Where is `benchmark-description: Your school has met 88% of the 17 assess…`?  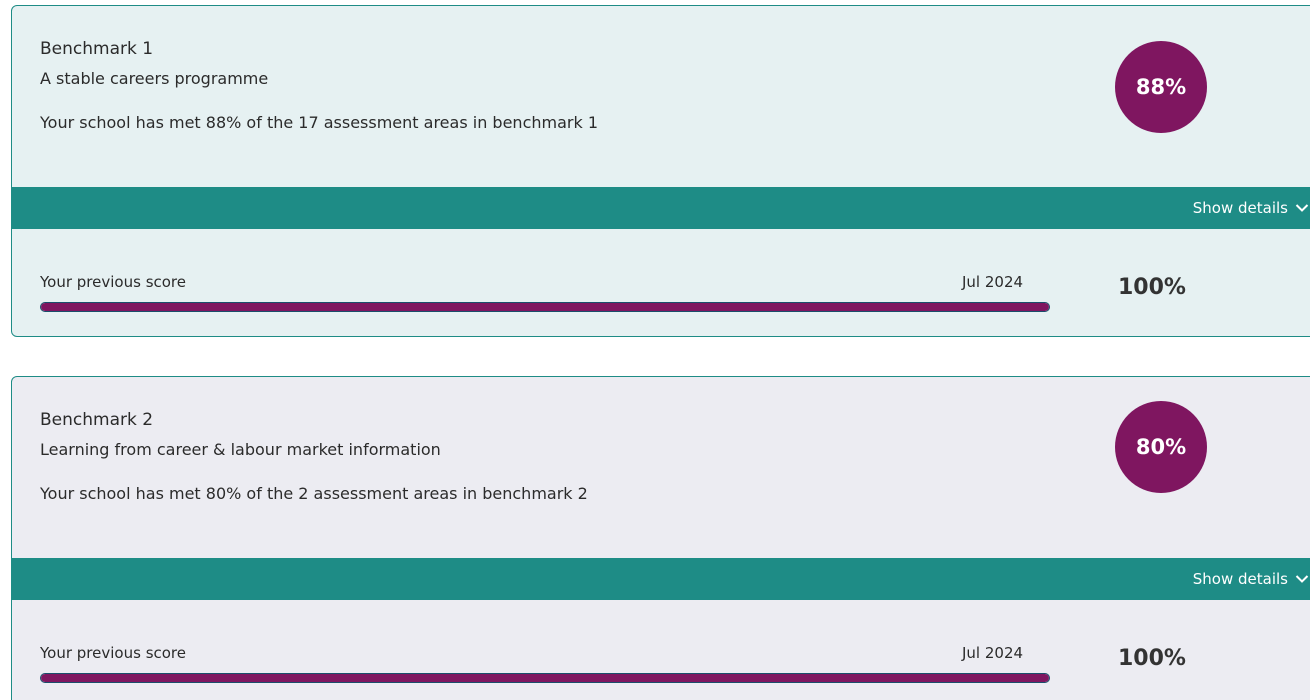 benchmark-description: Your school has met 88% of the 17 assess… is located at coordinates (319, 122).